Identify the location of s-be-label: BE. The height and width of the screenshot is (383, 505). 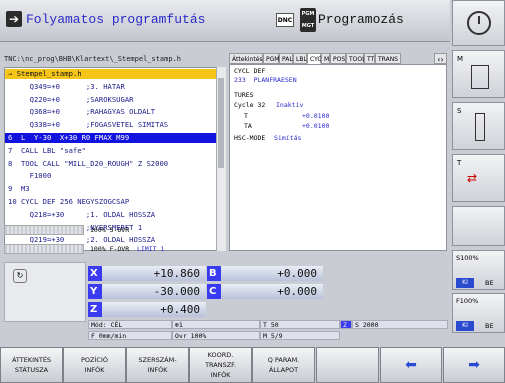
(489, 283).